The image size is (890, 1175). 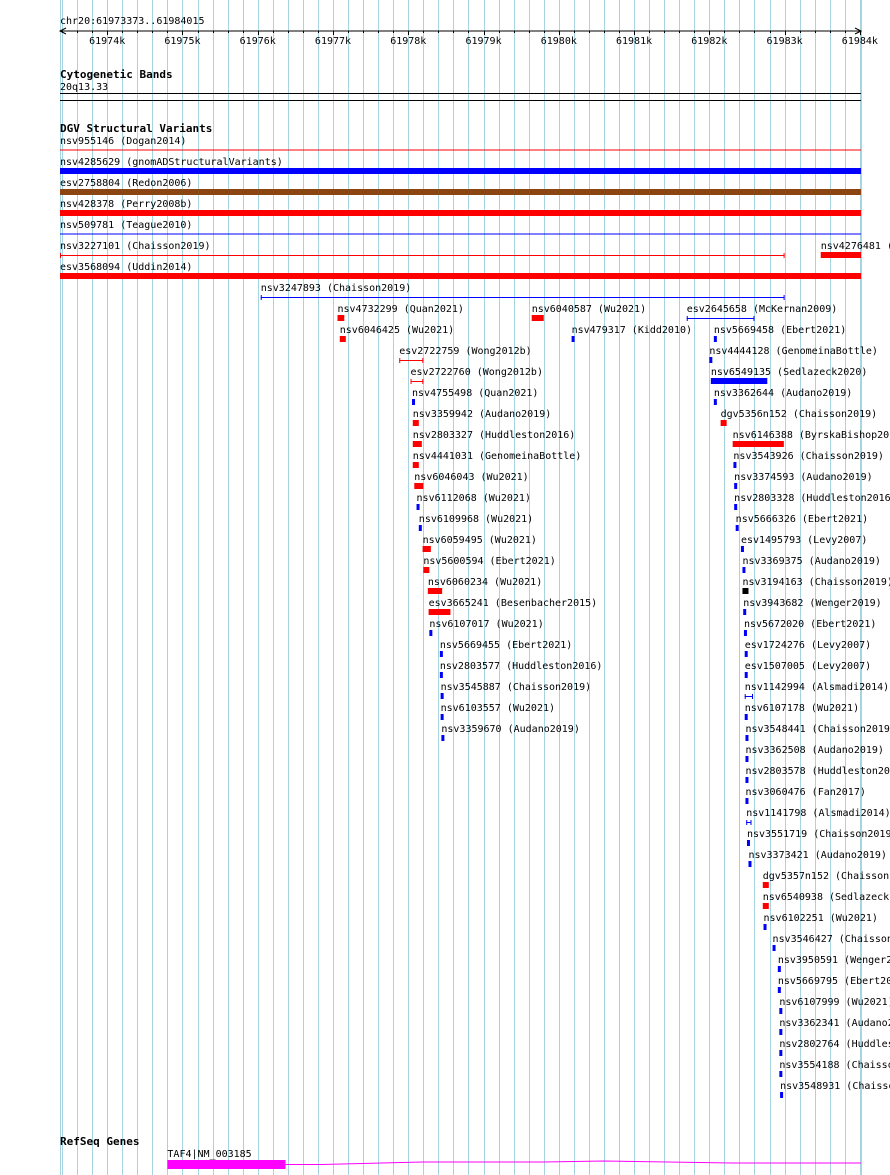 What do you see at coordinates (814, 753) in the screenshot?
I see `variant-feature: nsv3362508 (Audano2019)` at bounding box center [814, 753].